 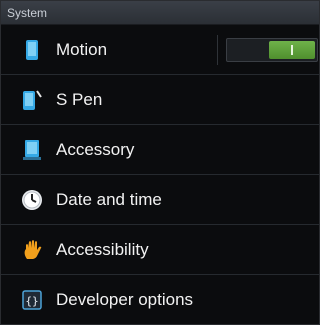 I want to click on clock-icon, so click(x=32, y=200).